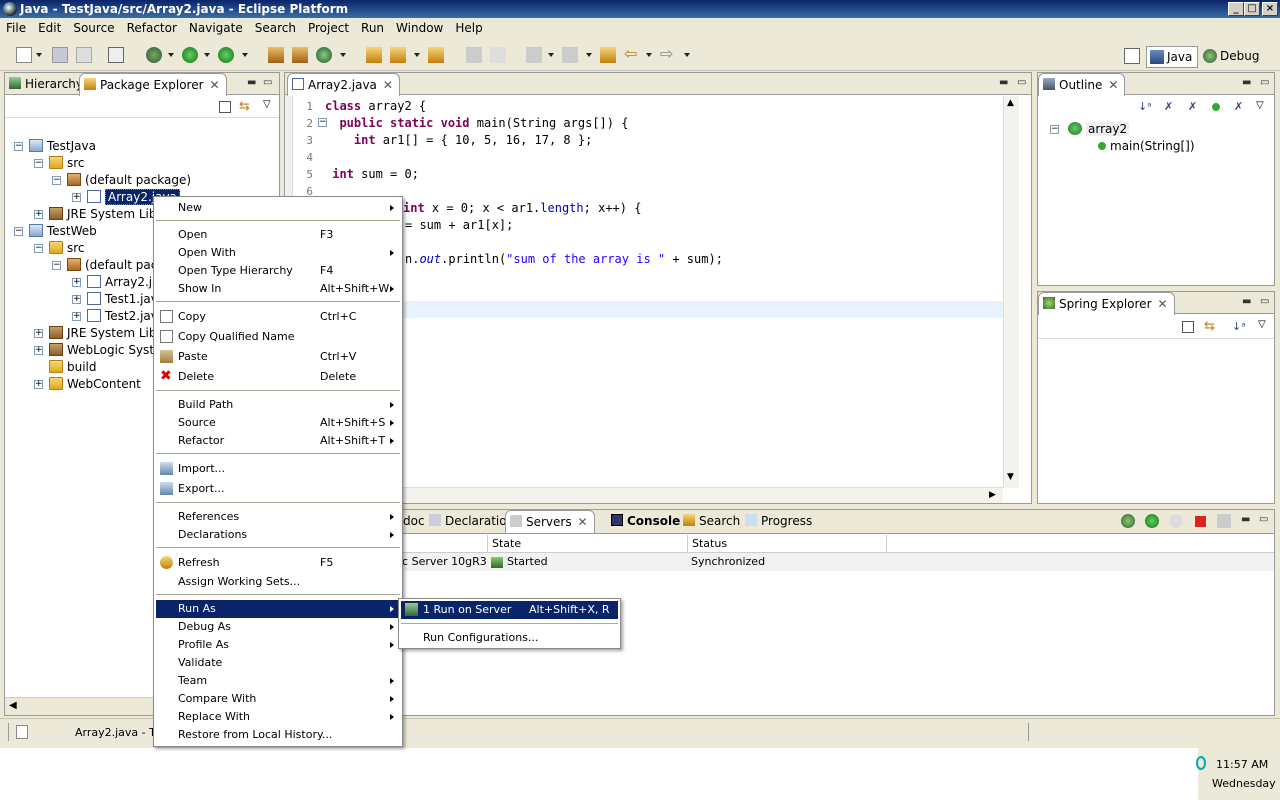 The width and height of the screenshot is (1280, 800). What do you see at coordinates (1236, 9) in the screenshot?
I see `minimize-button: _` at bounding box center [1236, 9].